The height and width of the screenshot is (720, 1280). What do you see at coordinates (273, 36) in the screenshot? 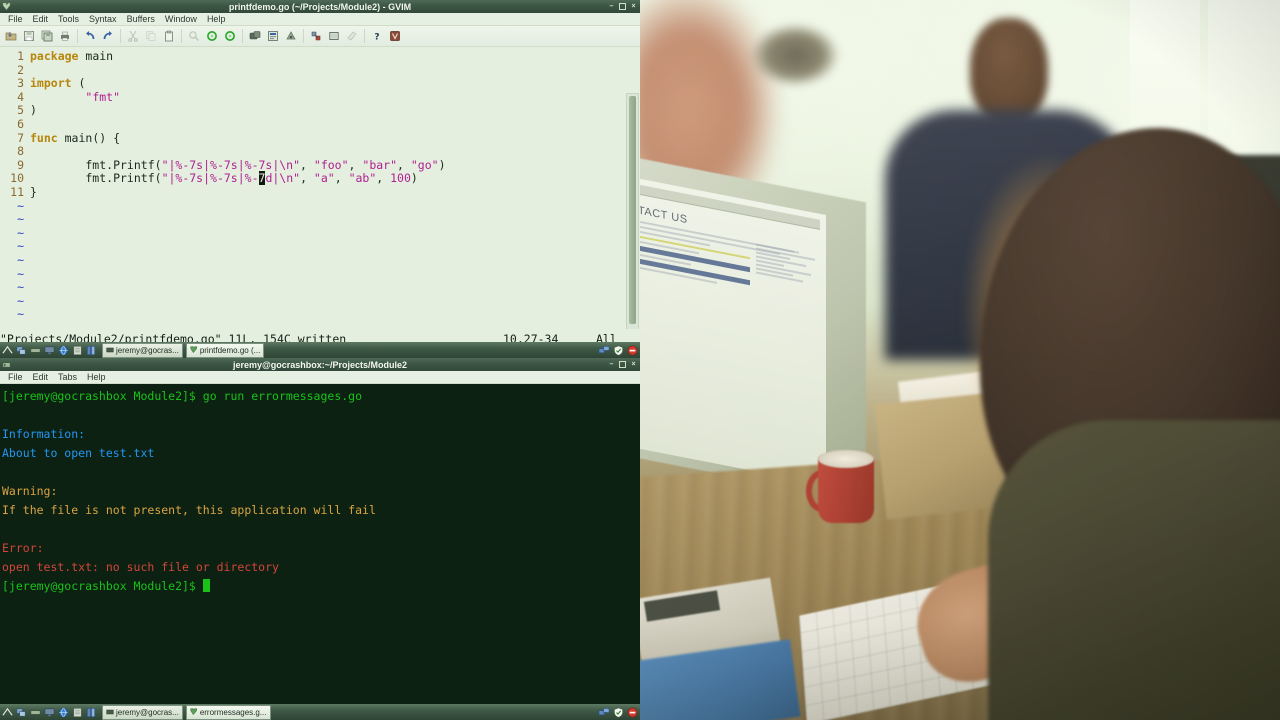
I see `build-icon` at bounding box center [273, 36].